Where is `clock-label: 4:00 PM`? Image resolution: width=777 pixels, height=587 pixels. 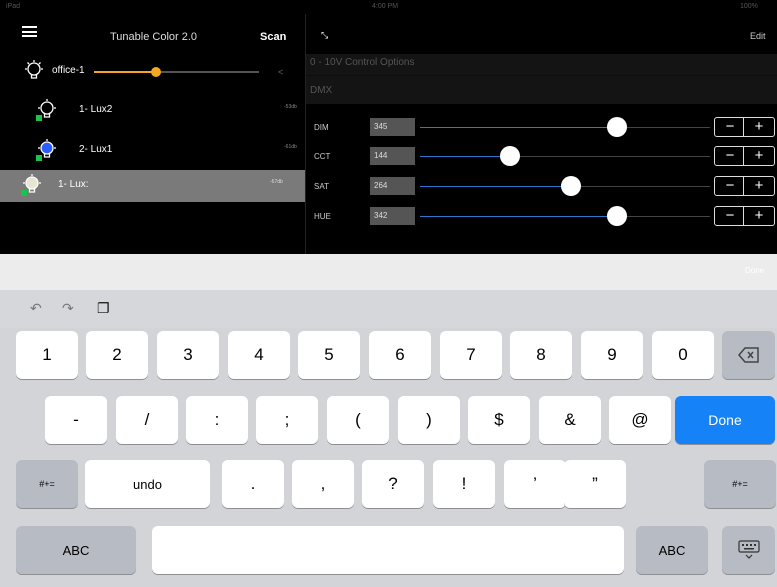
clock-label: 4:00 PM is located at coordinates (385, 6).